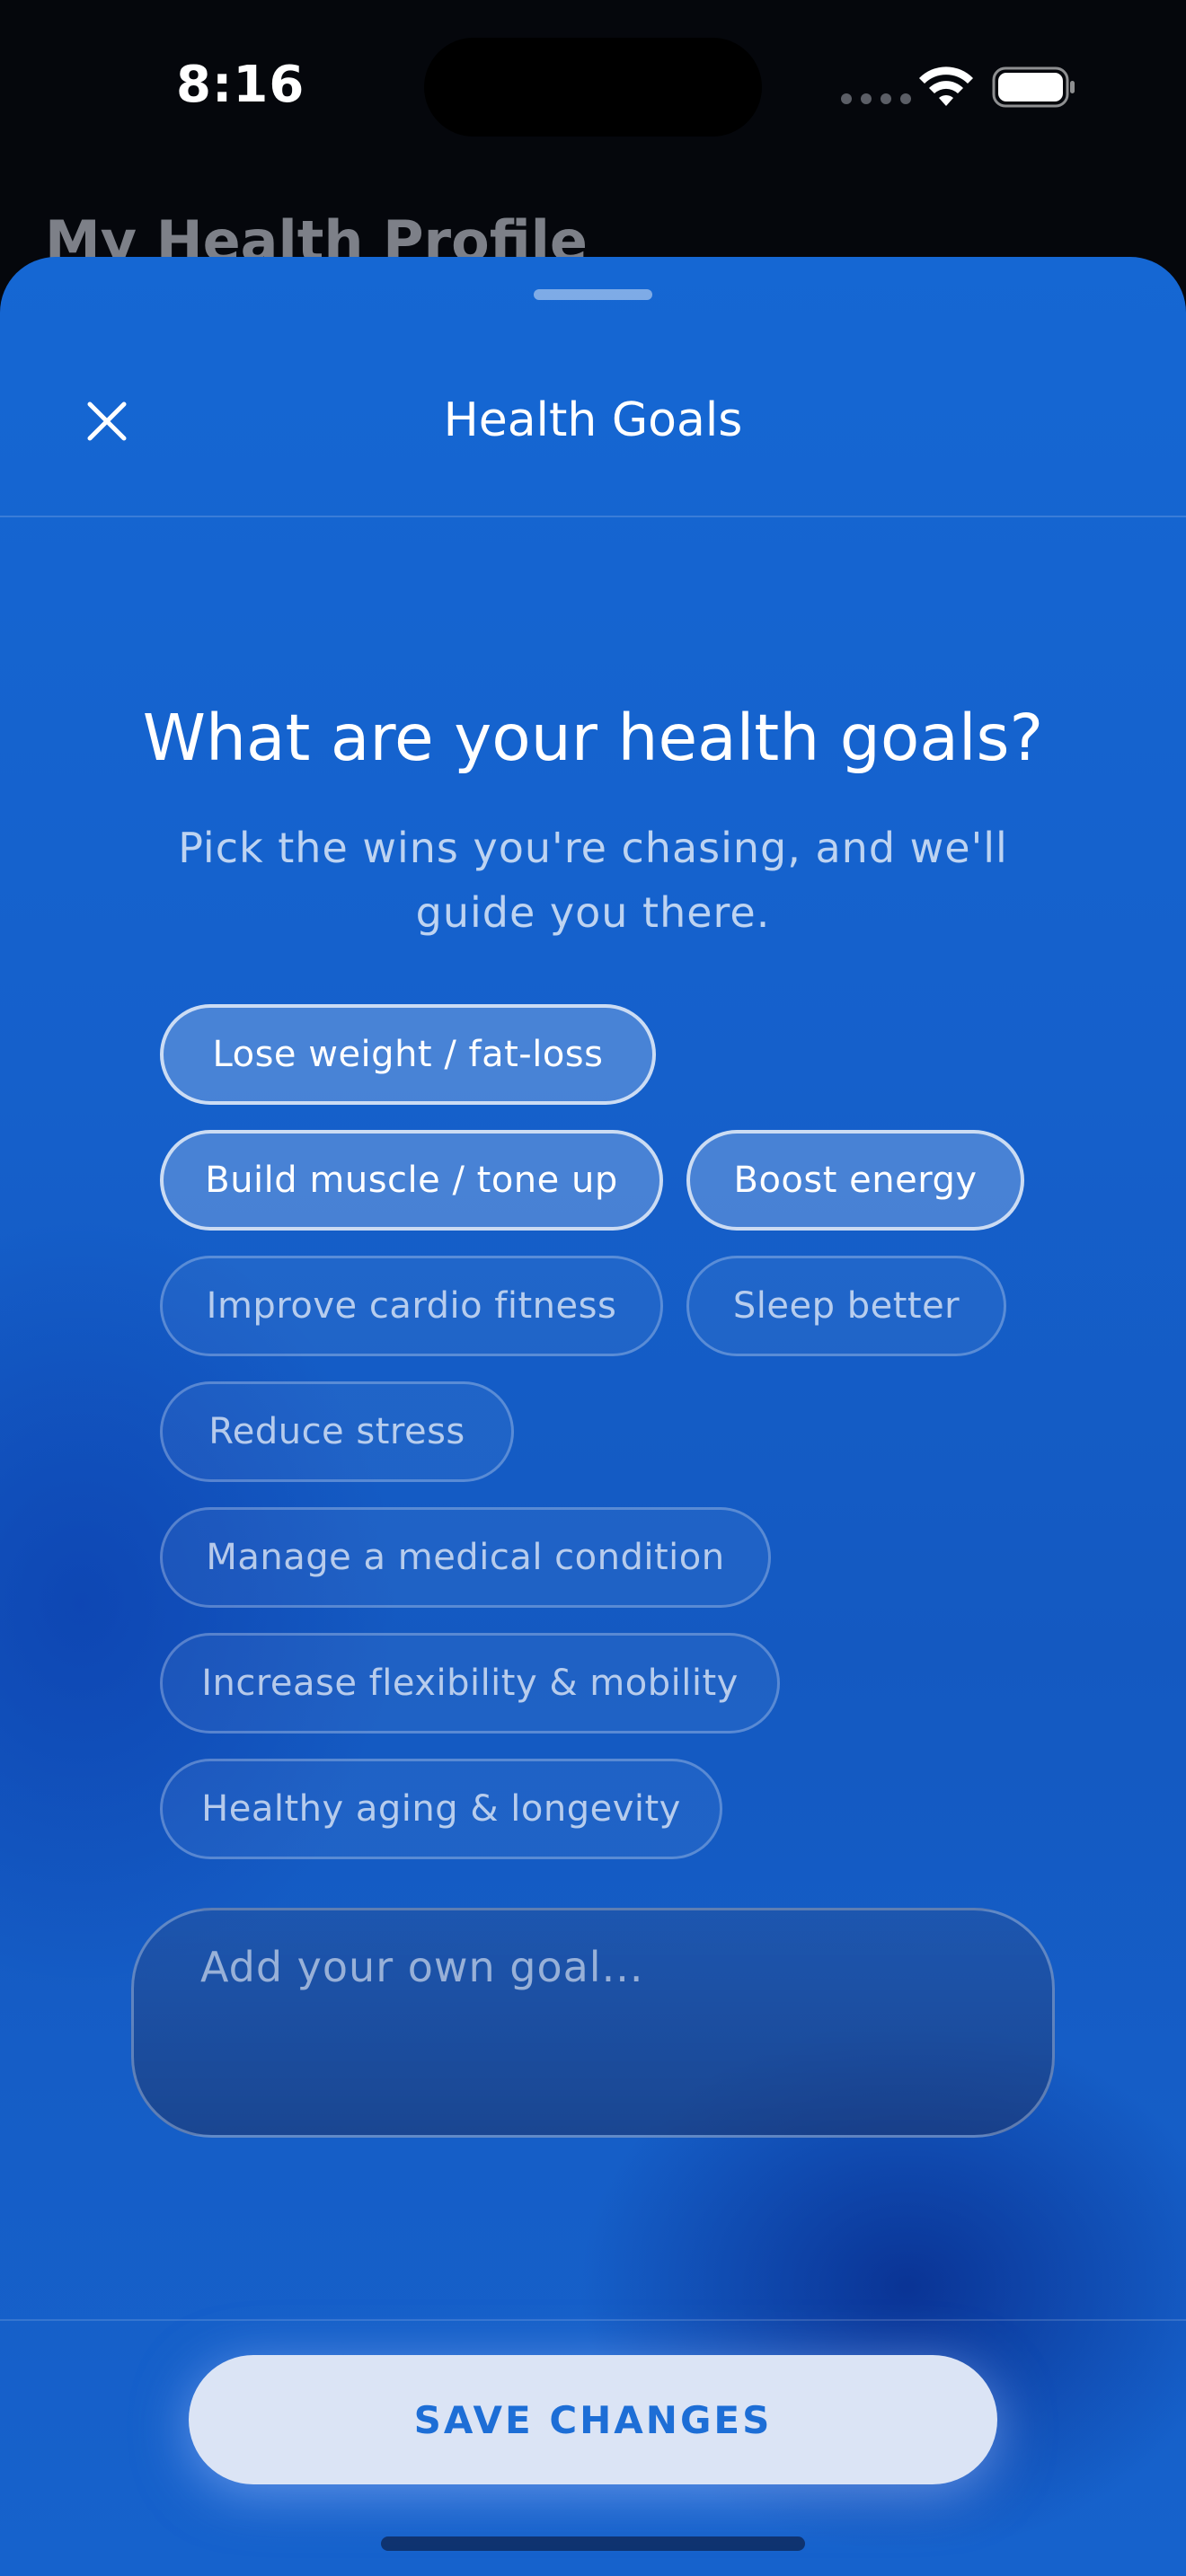 Image resolution: width=1186 pixels, height=2576 pixels. Describe the element at coordinates (876, 98) in the screenshot. I see `cellular-dots-icon` at that location.